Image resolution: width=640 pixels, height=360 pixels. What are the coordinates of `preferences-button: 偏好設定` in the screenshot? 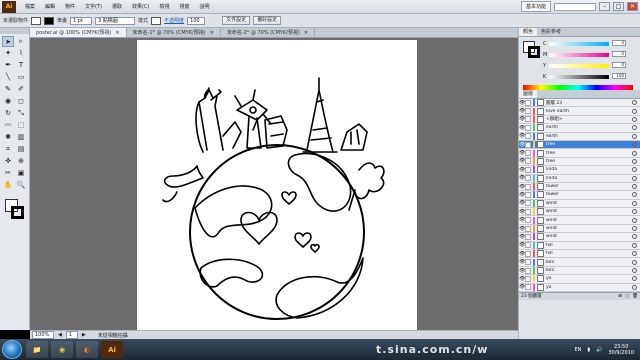 It's located at (267, 20).